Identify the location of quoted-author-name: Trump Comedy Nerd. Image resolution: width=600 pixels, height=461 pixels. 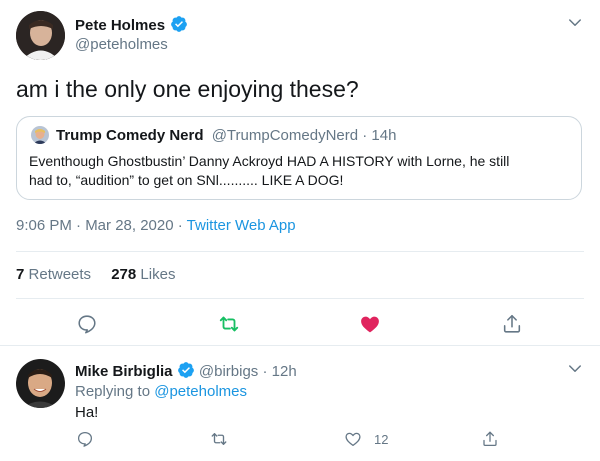
(130, 135).